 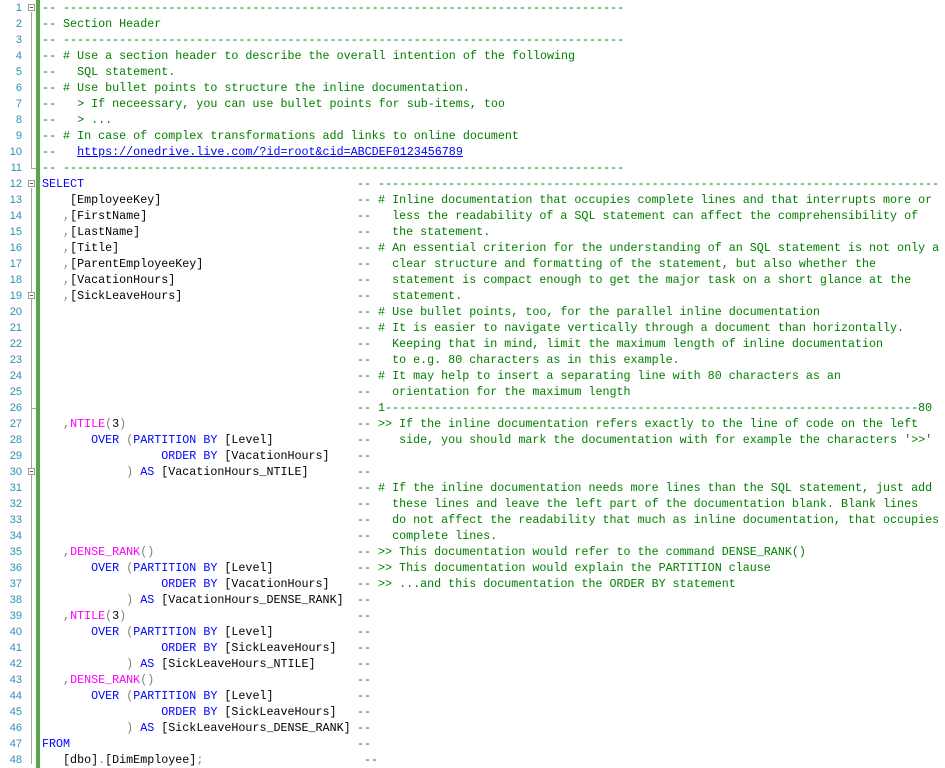 I want to click on code-text: ) AS [SickLeaveHours_NTILE], so click(x=178, y=664).